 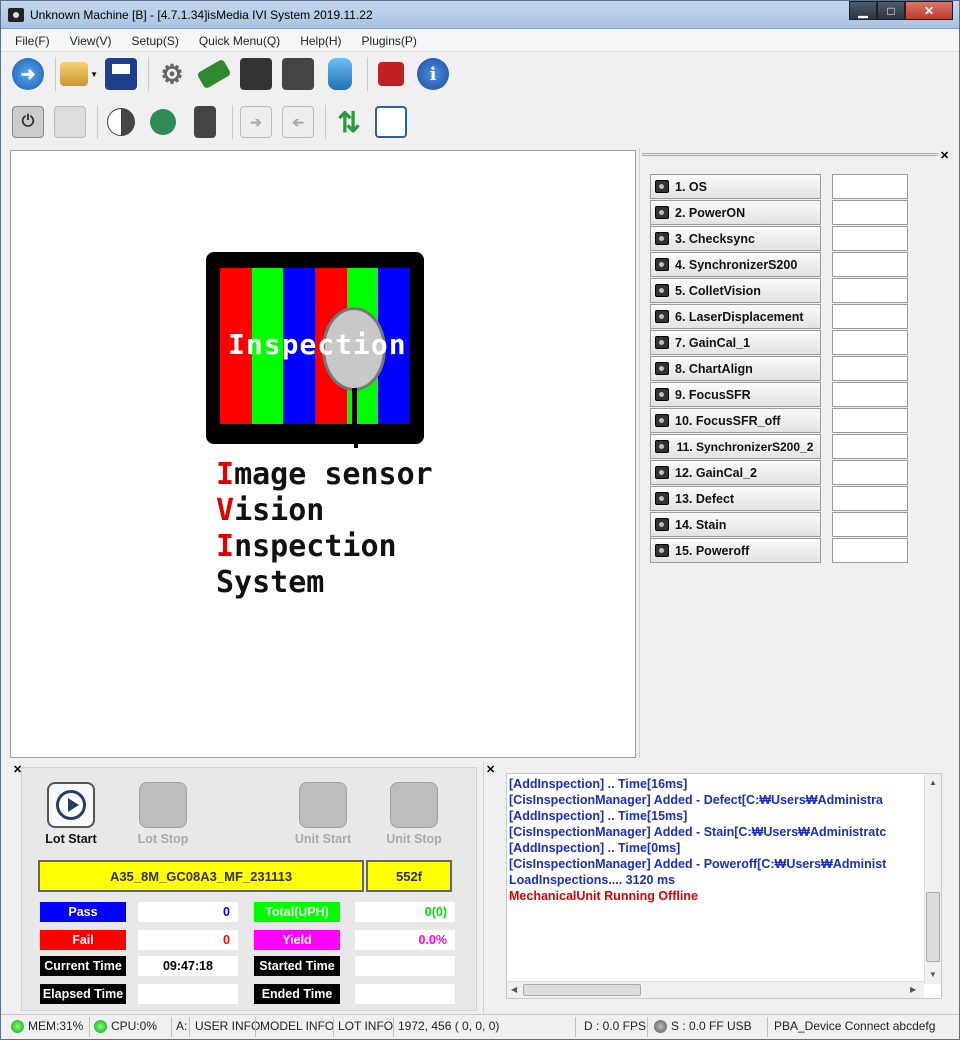 I want to click on inspection-button: 12. GainCal_2, so click(x=735, y=472).